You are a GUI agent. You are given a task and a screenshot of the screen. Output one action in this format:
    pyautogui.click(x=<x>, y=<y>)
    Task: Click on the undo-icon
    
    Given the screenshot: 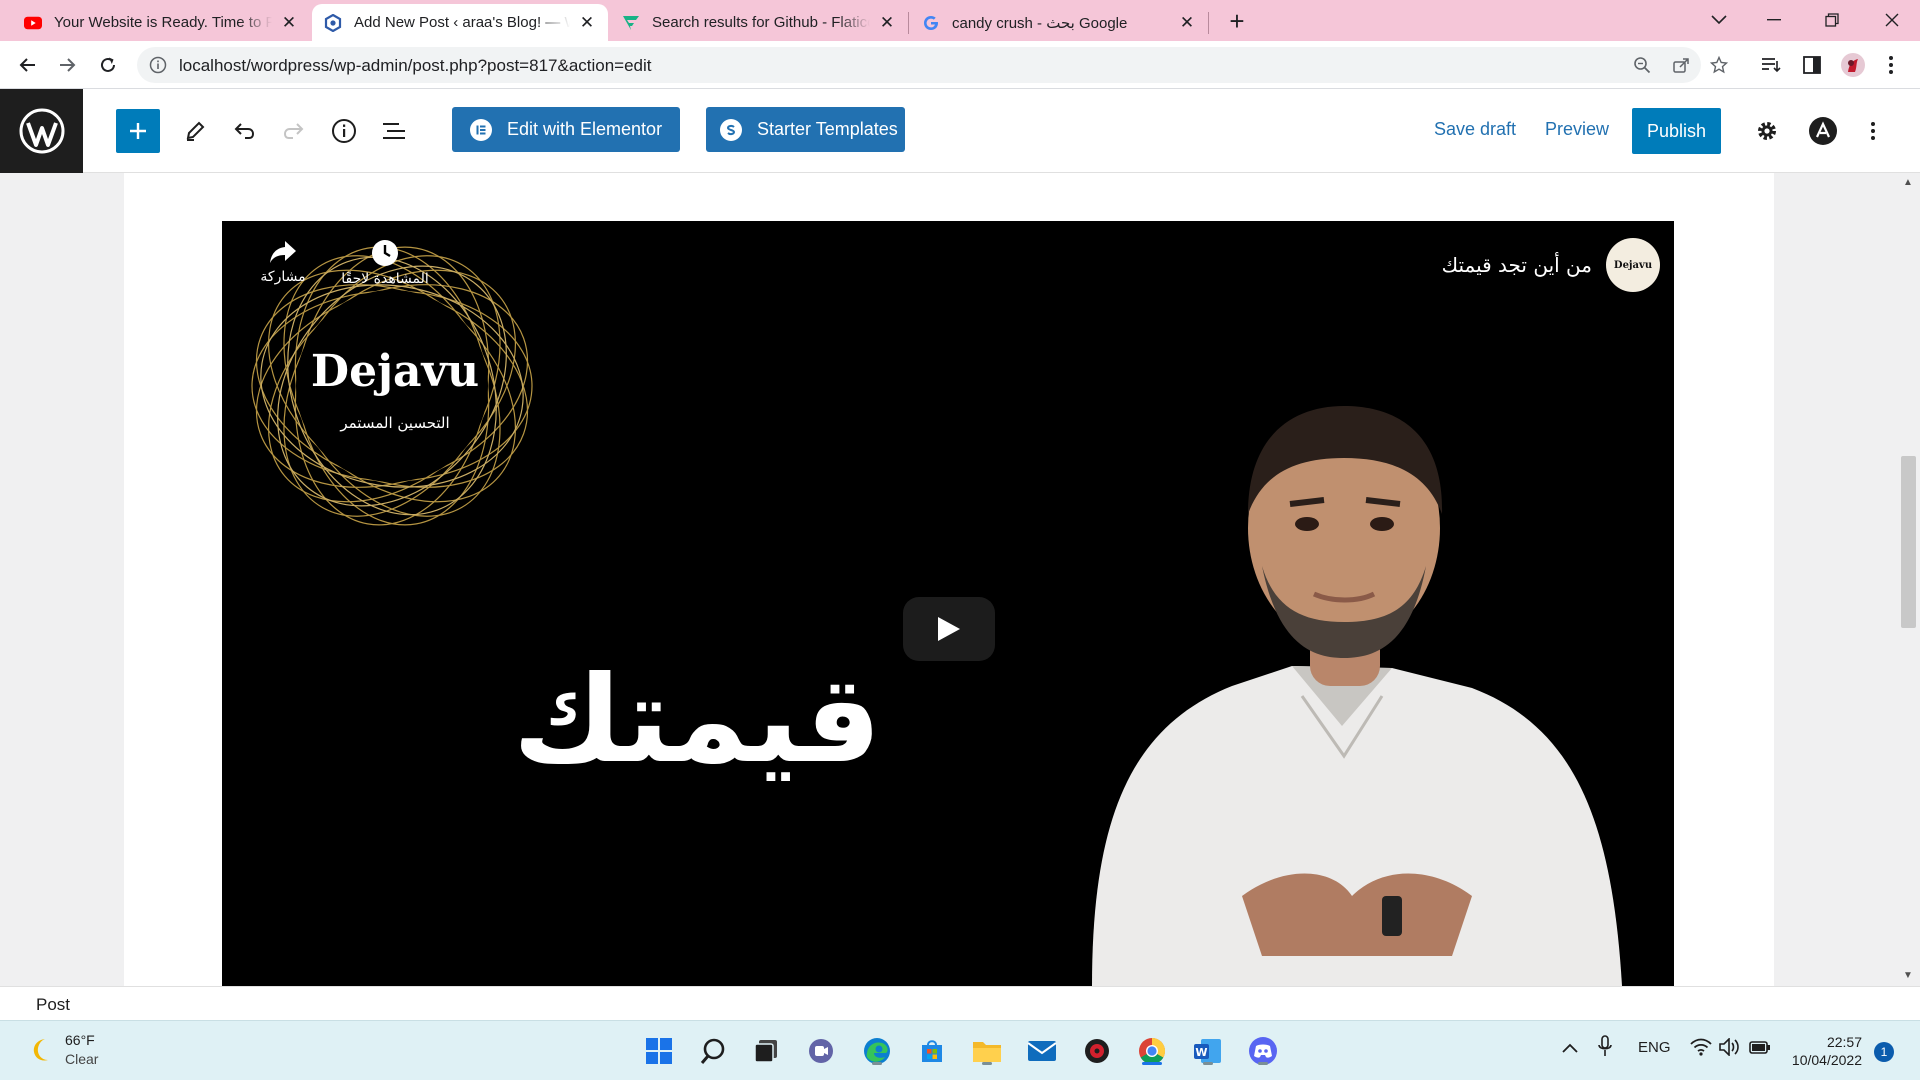 What is the action you would take?
    pyautogui.click(x=244, y=131)
    